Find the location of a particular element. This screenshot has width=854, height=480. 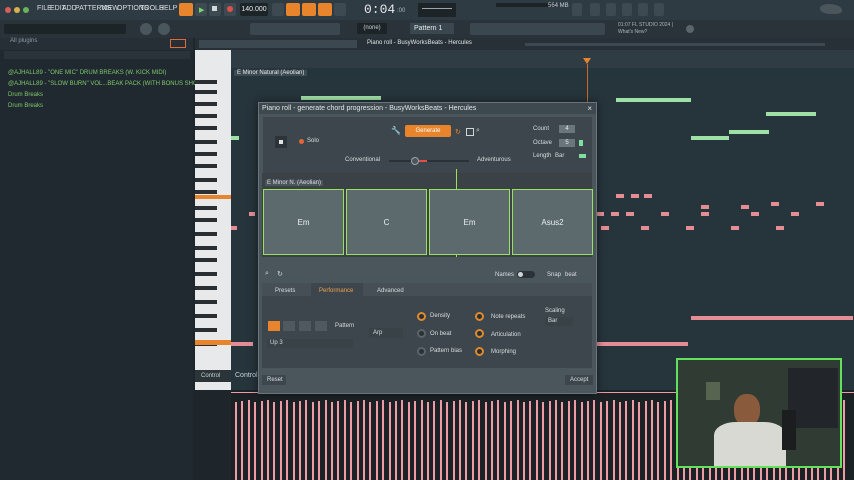

snap-value: beat is located at coordinates (571, 275).